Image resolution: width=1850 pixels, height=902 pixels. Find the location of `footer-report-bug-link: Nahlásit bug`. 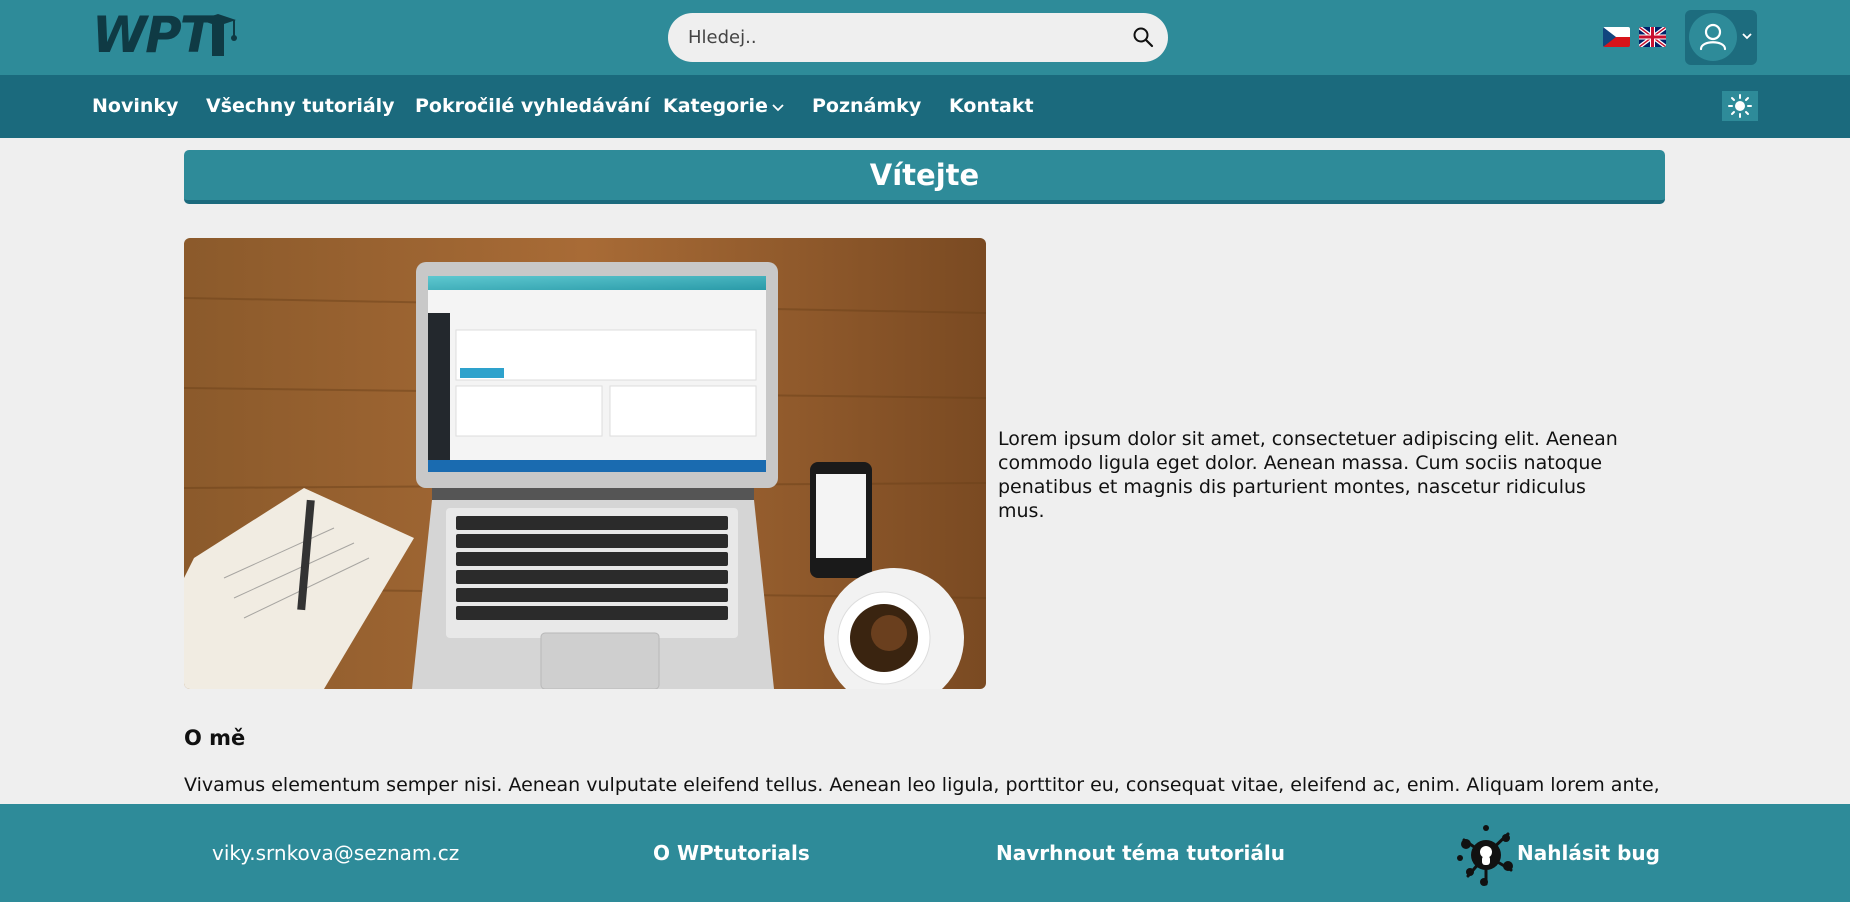

footer-report-bug-link: Nahlásit bug is located at coordinates (1588, 853).